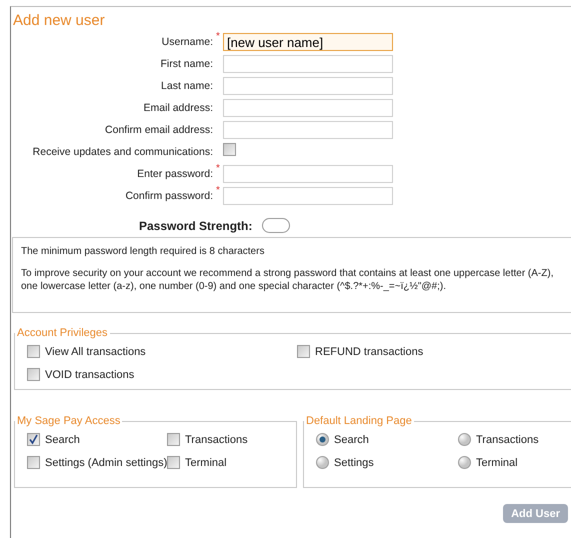 This screenshot has height=538, width=571. What do you see at coordinates (89, 374) in the screenshot?
I see `checkbox-label: VOID transactions` at bounding box center [89, 374].